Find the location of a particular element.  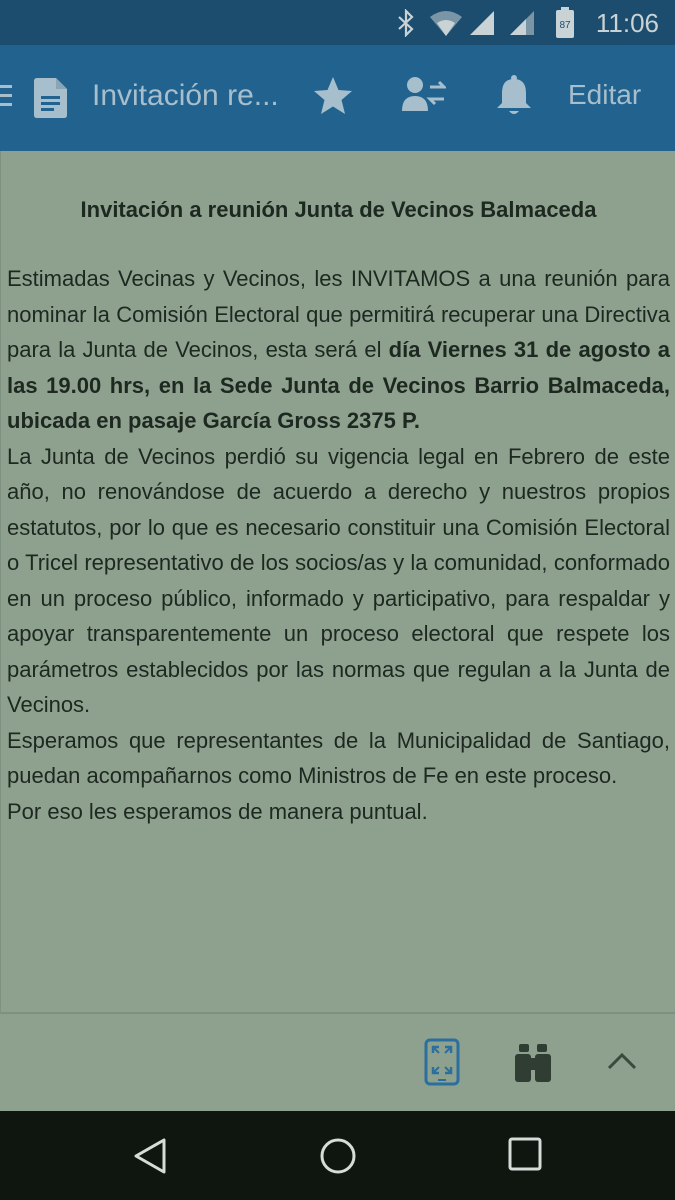

recents-icon is located at coordinates (525, 1154).